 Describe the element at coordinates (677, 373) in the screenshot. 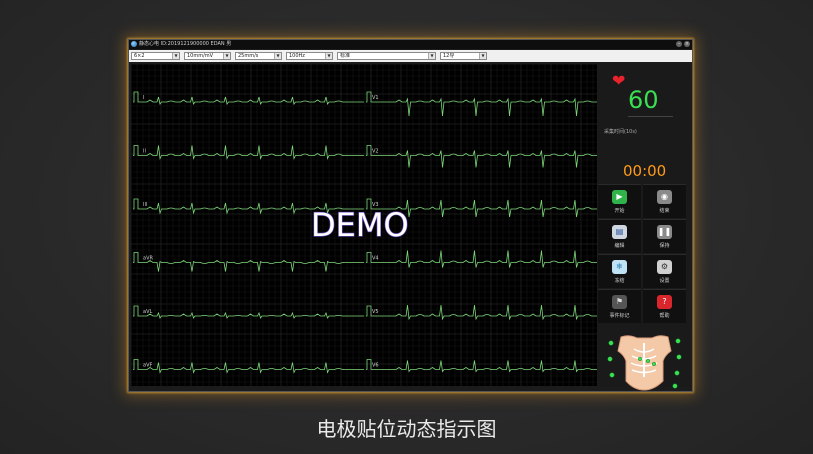

I see `electrode-v2` at that location.